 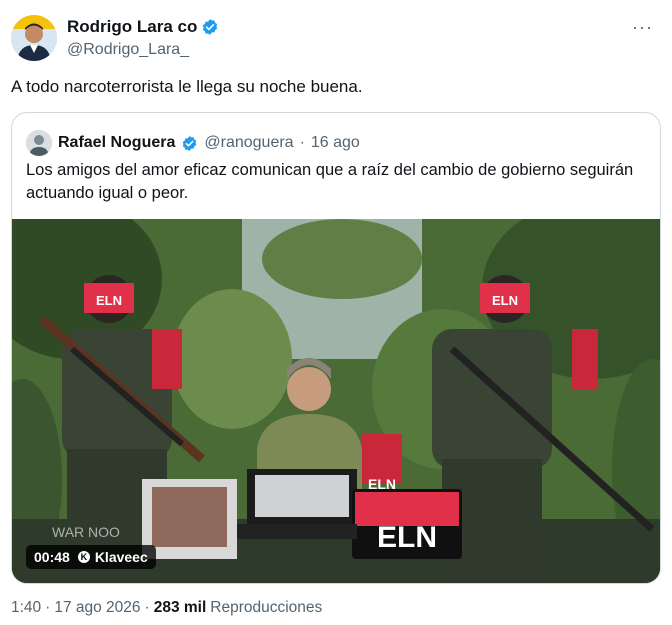 I want to click on quoted-author-name: Rafael Noguera, so click(x=117, y=142).